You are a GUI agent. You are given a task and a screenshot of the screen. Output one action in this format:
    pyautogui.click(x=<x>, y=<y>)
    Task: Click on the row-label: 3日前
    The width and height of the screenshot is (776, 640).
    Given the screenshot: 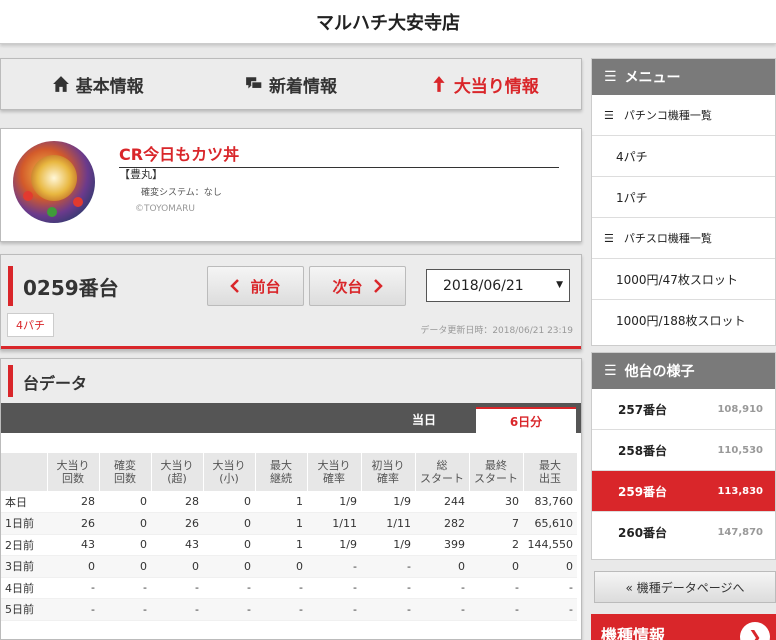 What is the action you would take?
    pyautogui.click(x=24, y=566)
    